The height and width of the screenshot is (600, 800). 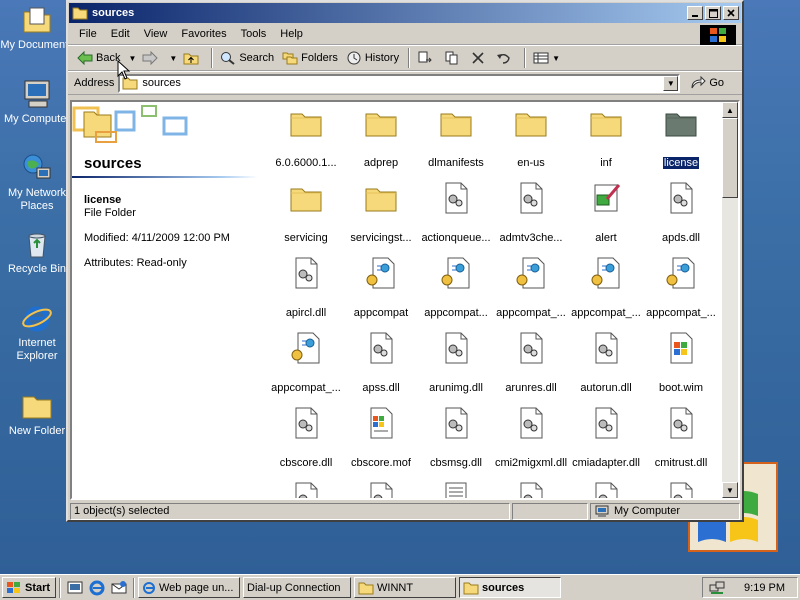 What do you see at coordinates (606, 163) in the screenshot?
I see `file-item-label: inf` at bounding box center [606, 163].